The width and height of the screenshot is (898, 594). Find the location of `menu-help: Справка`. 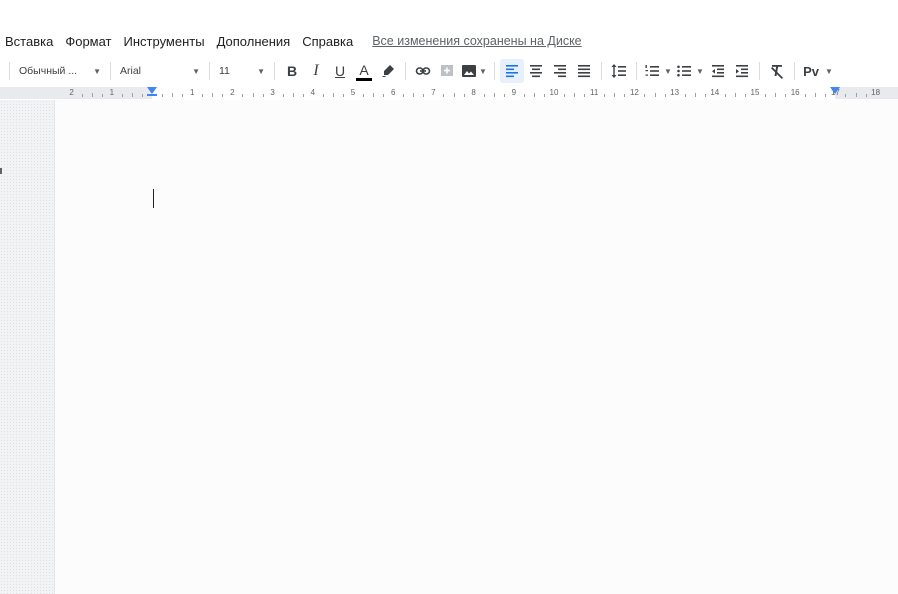

menu-help: Справка is located at coordinates (327, 41).